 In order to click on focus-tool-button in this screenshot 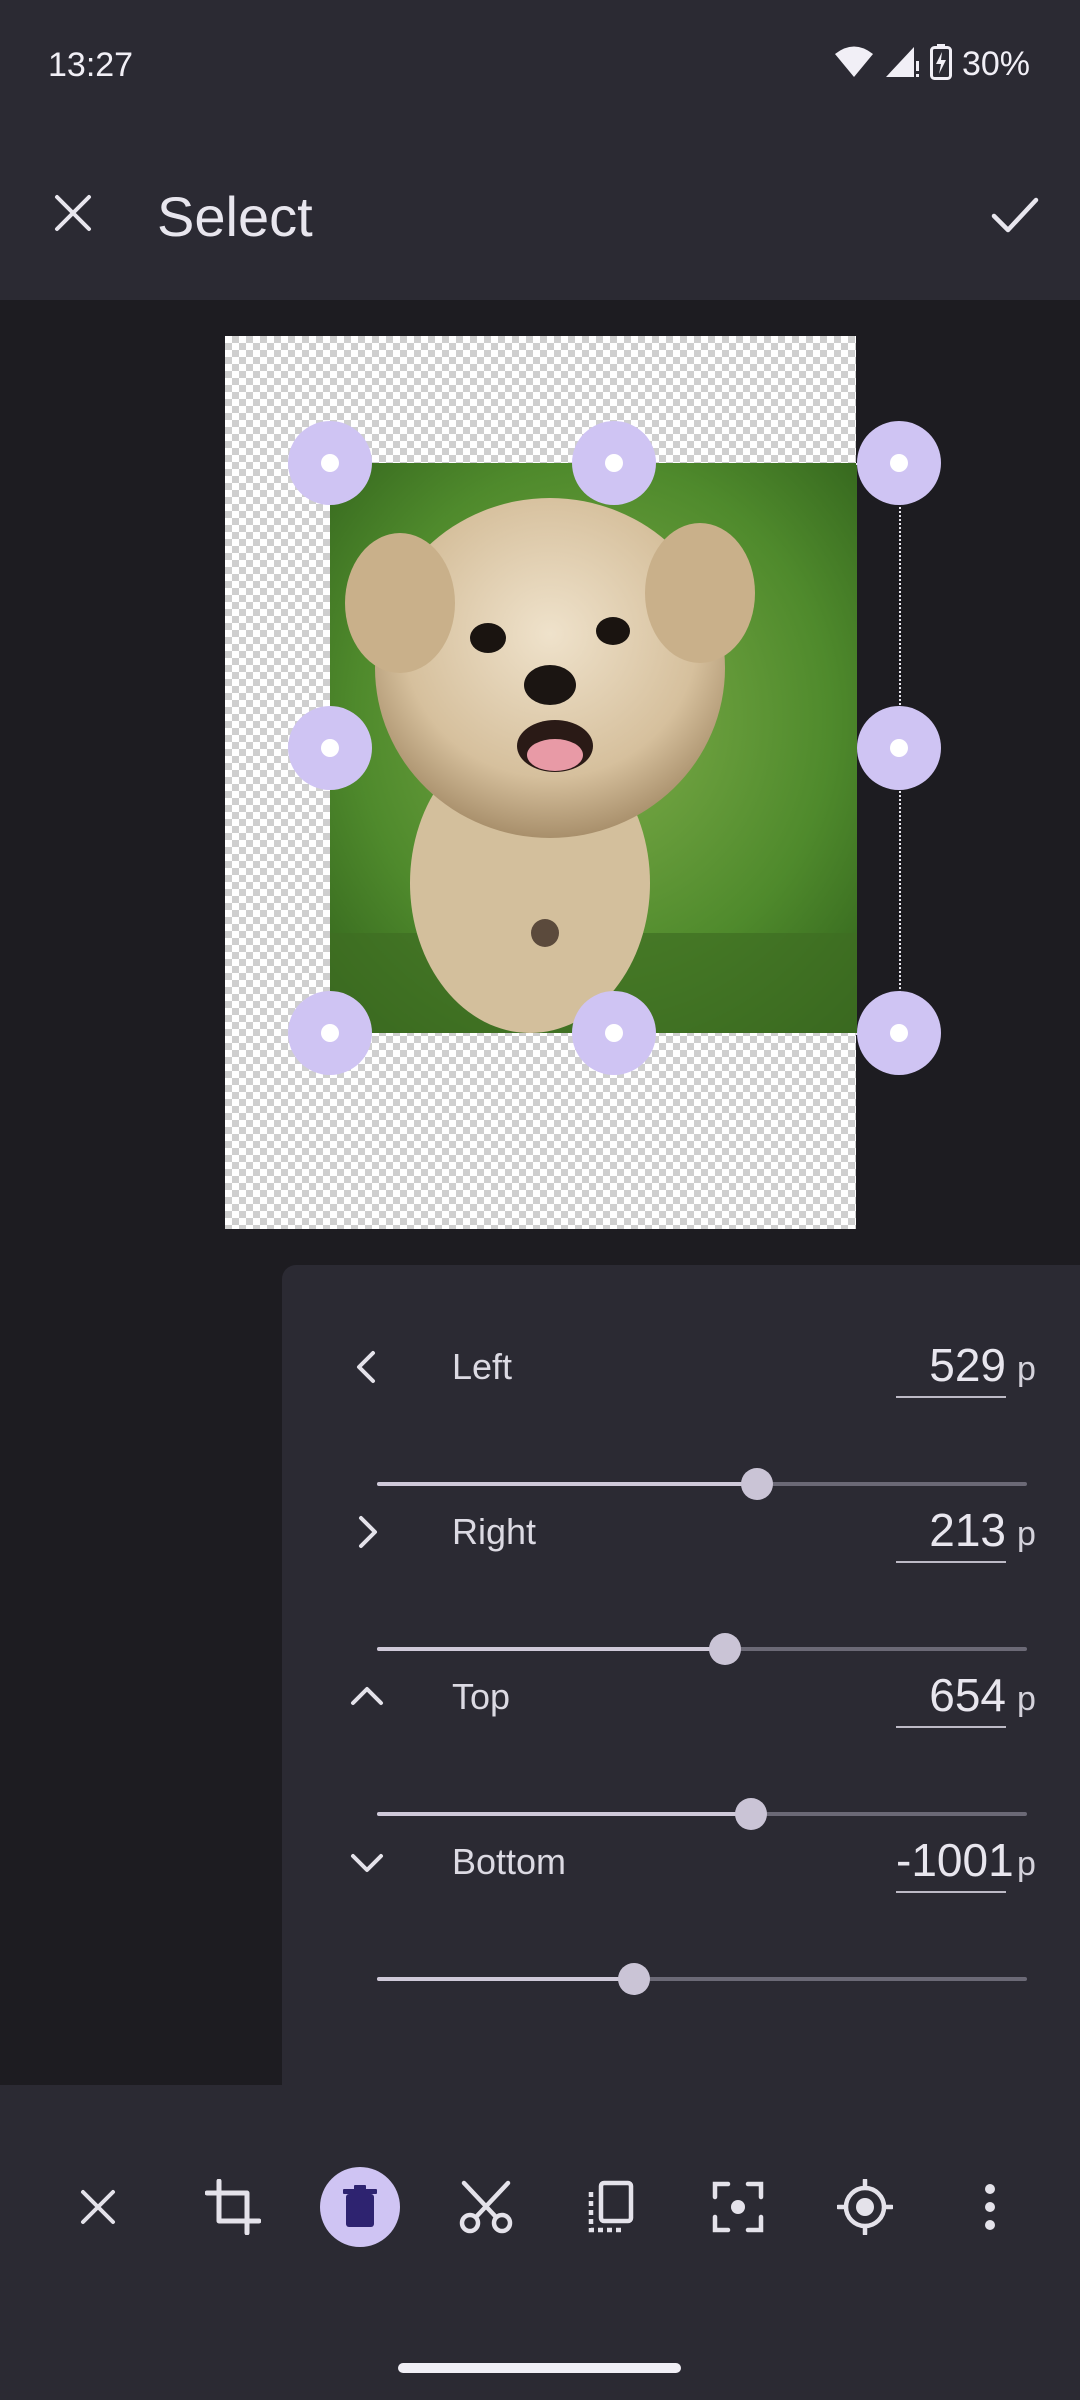, I will do `click(738, 2207)`.